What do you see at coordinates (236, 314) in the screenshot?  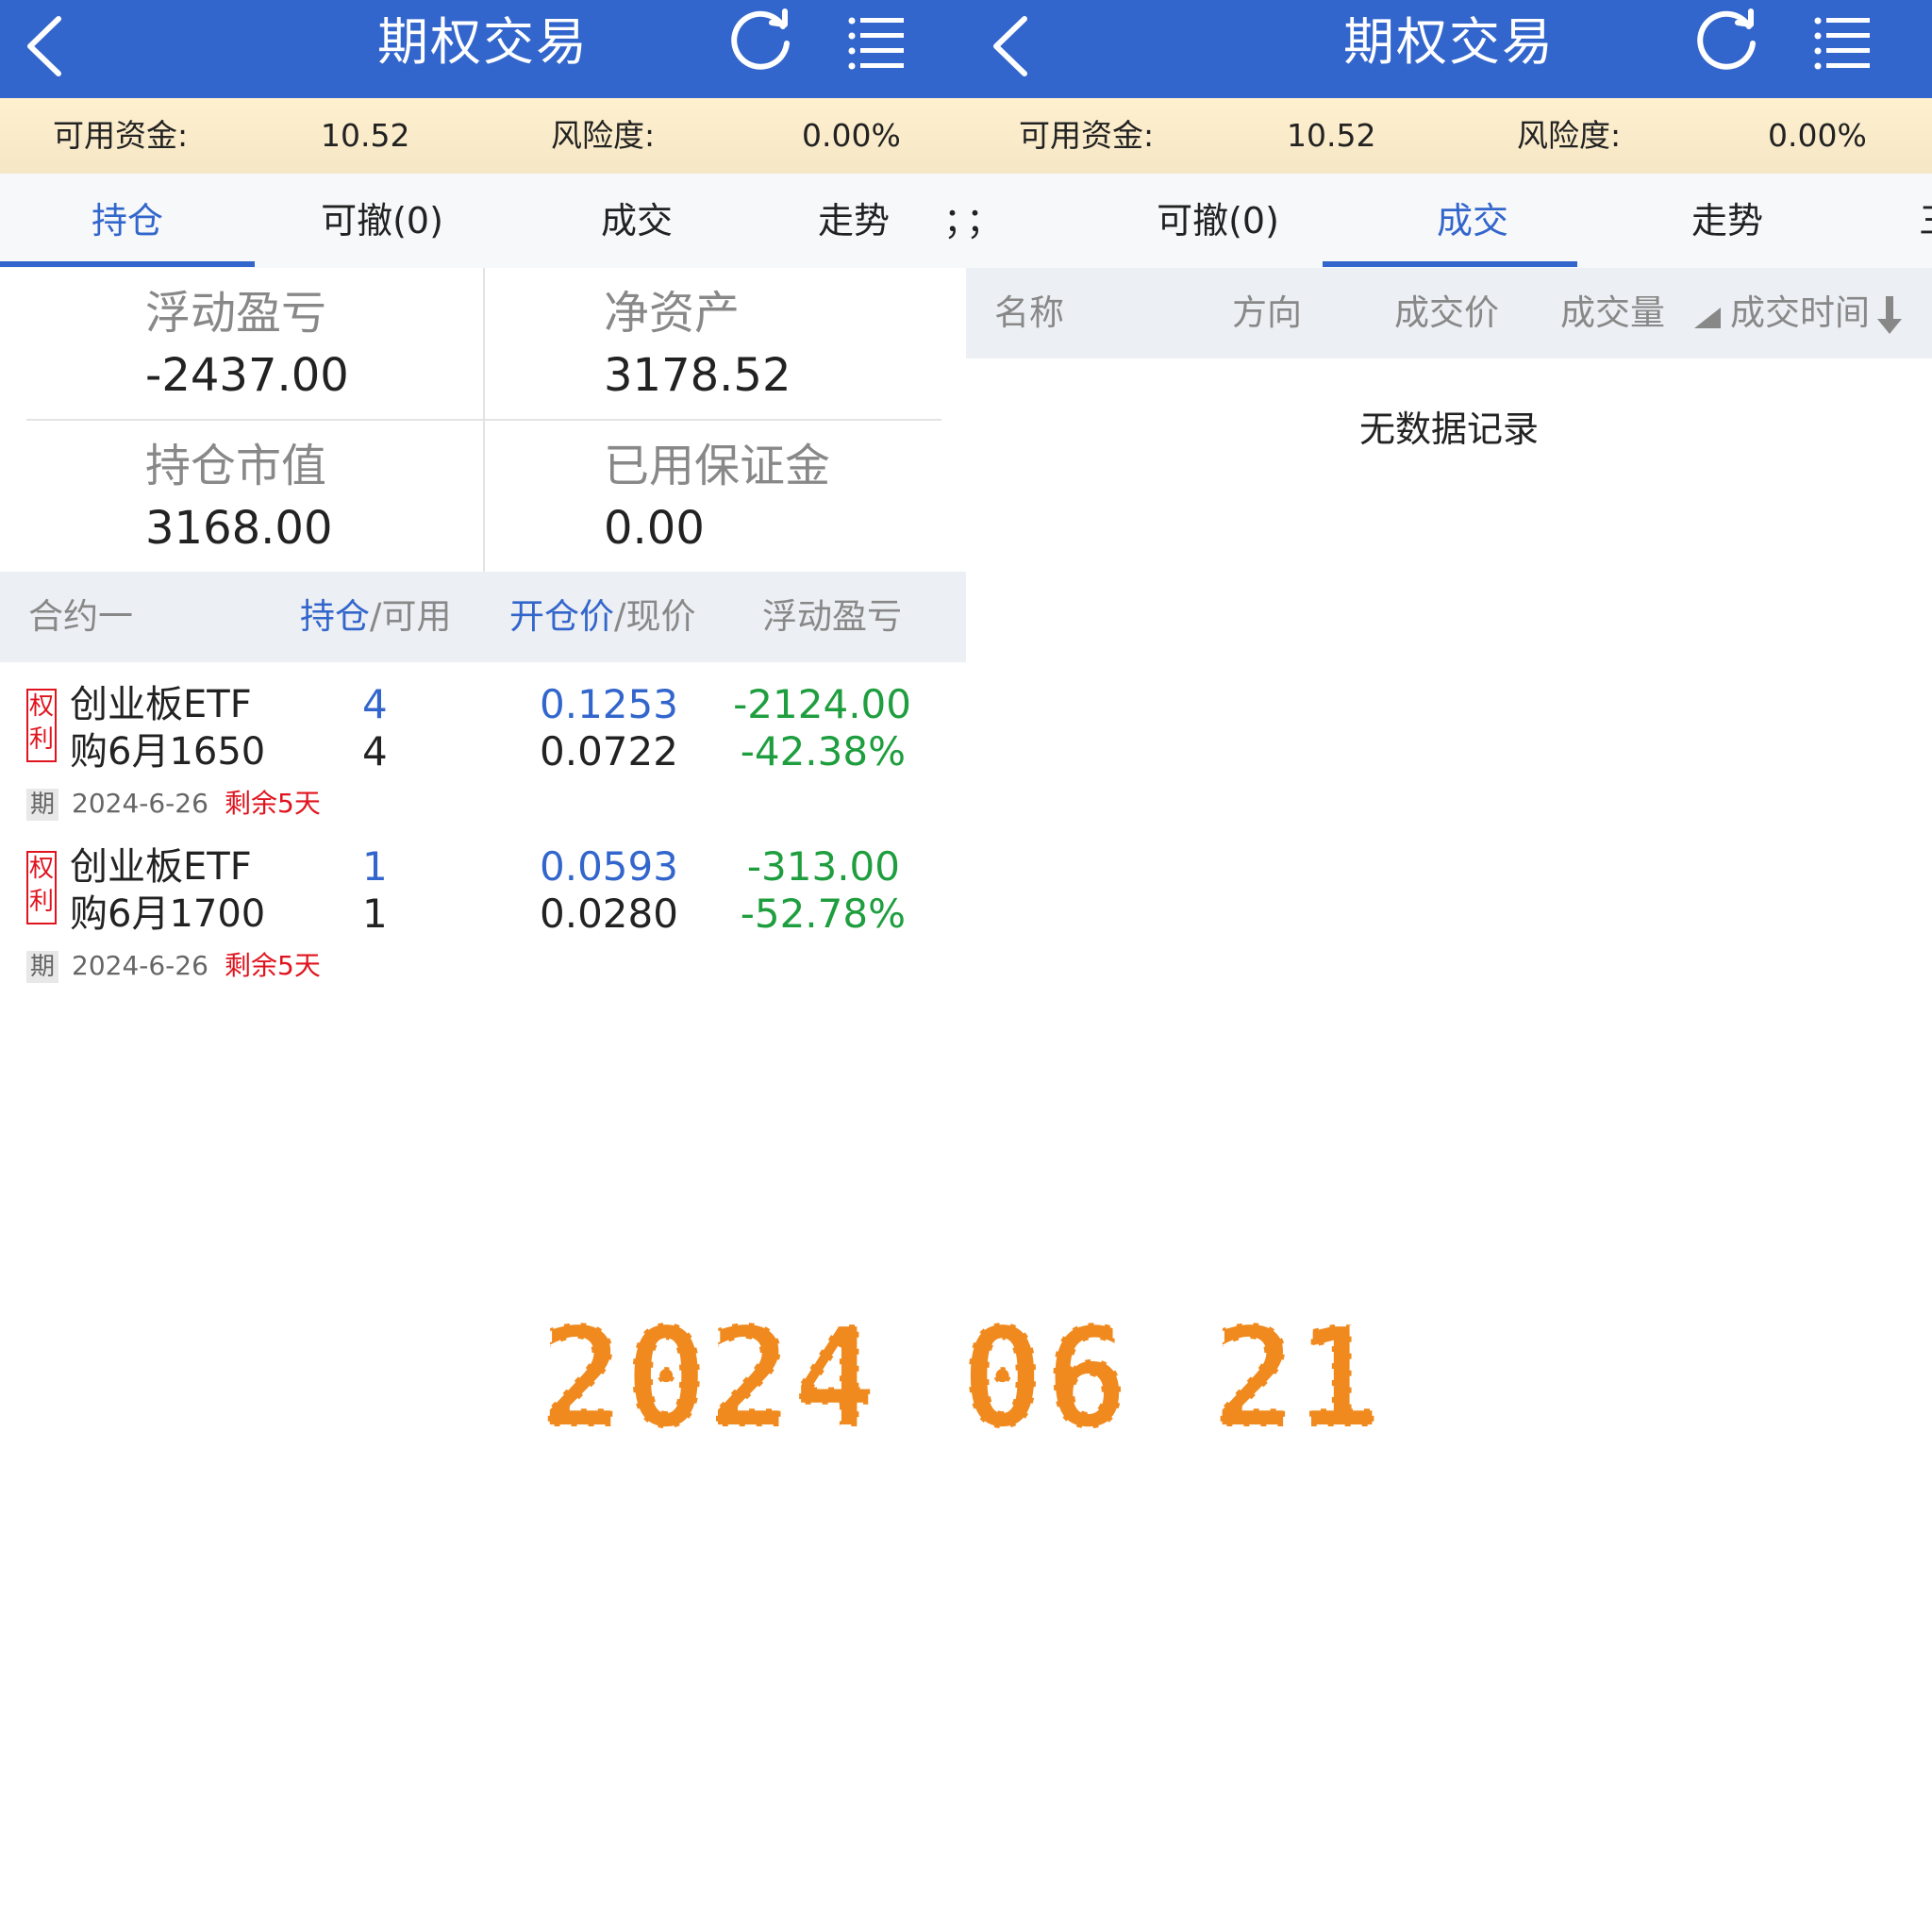 I see `float-pl-label: 浮动盈亏` at bounding box center [236, 314].